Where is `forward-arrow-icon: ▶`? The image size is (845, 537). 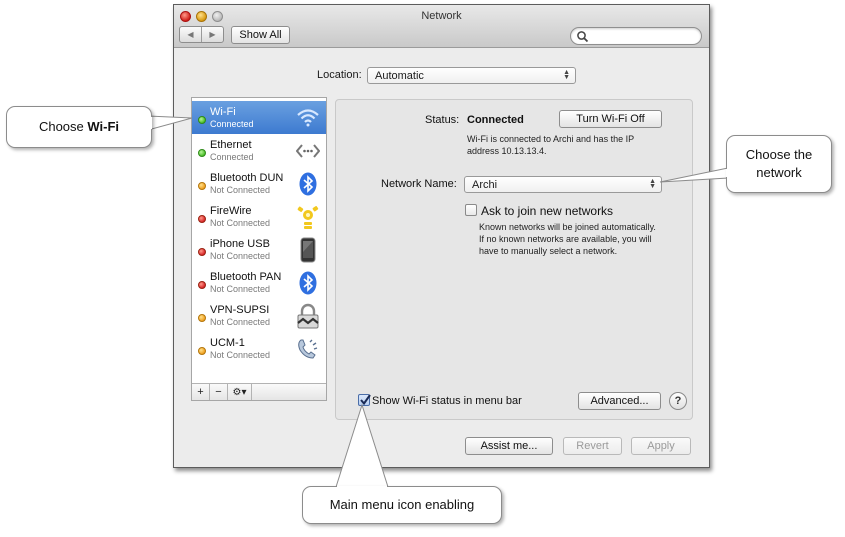 forward-arrow-icon: ▶ is located at coordinates (212, 34).